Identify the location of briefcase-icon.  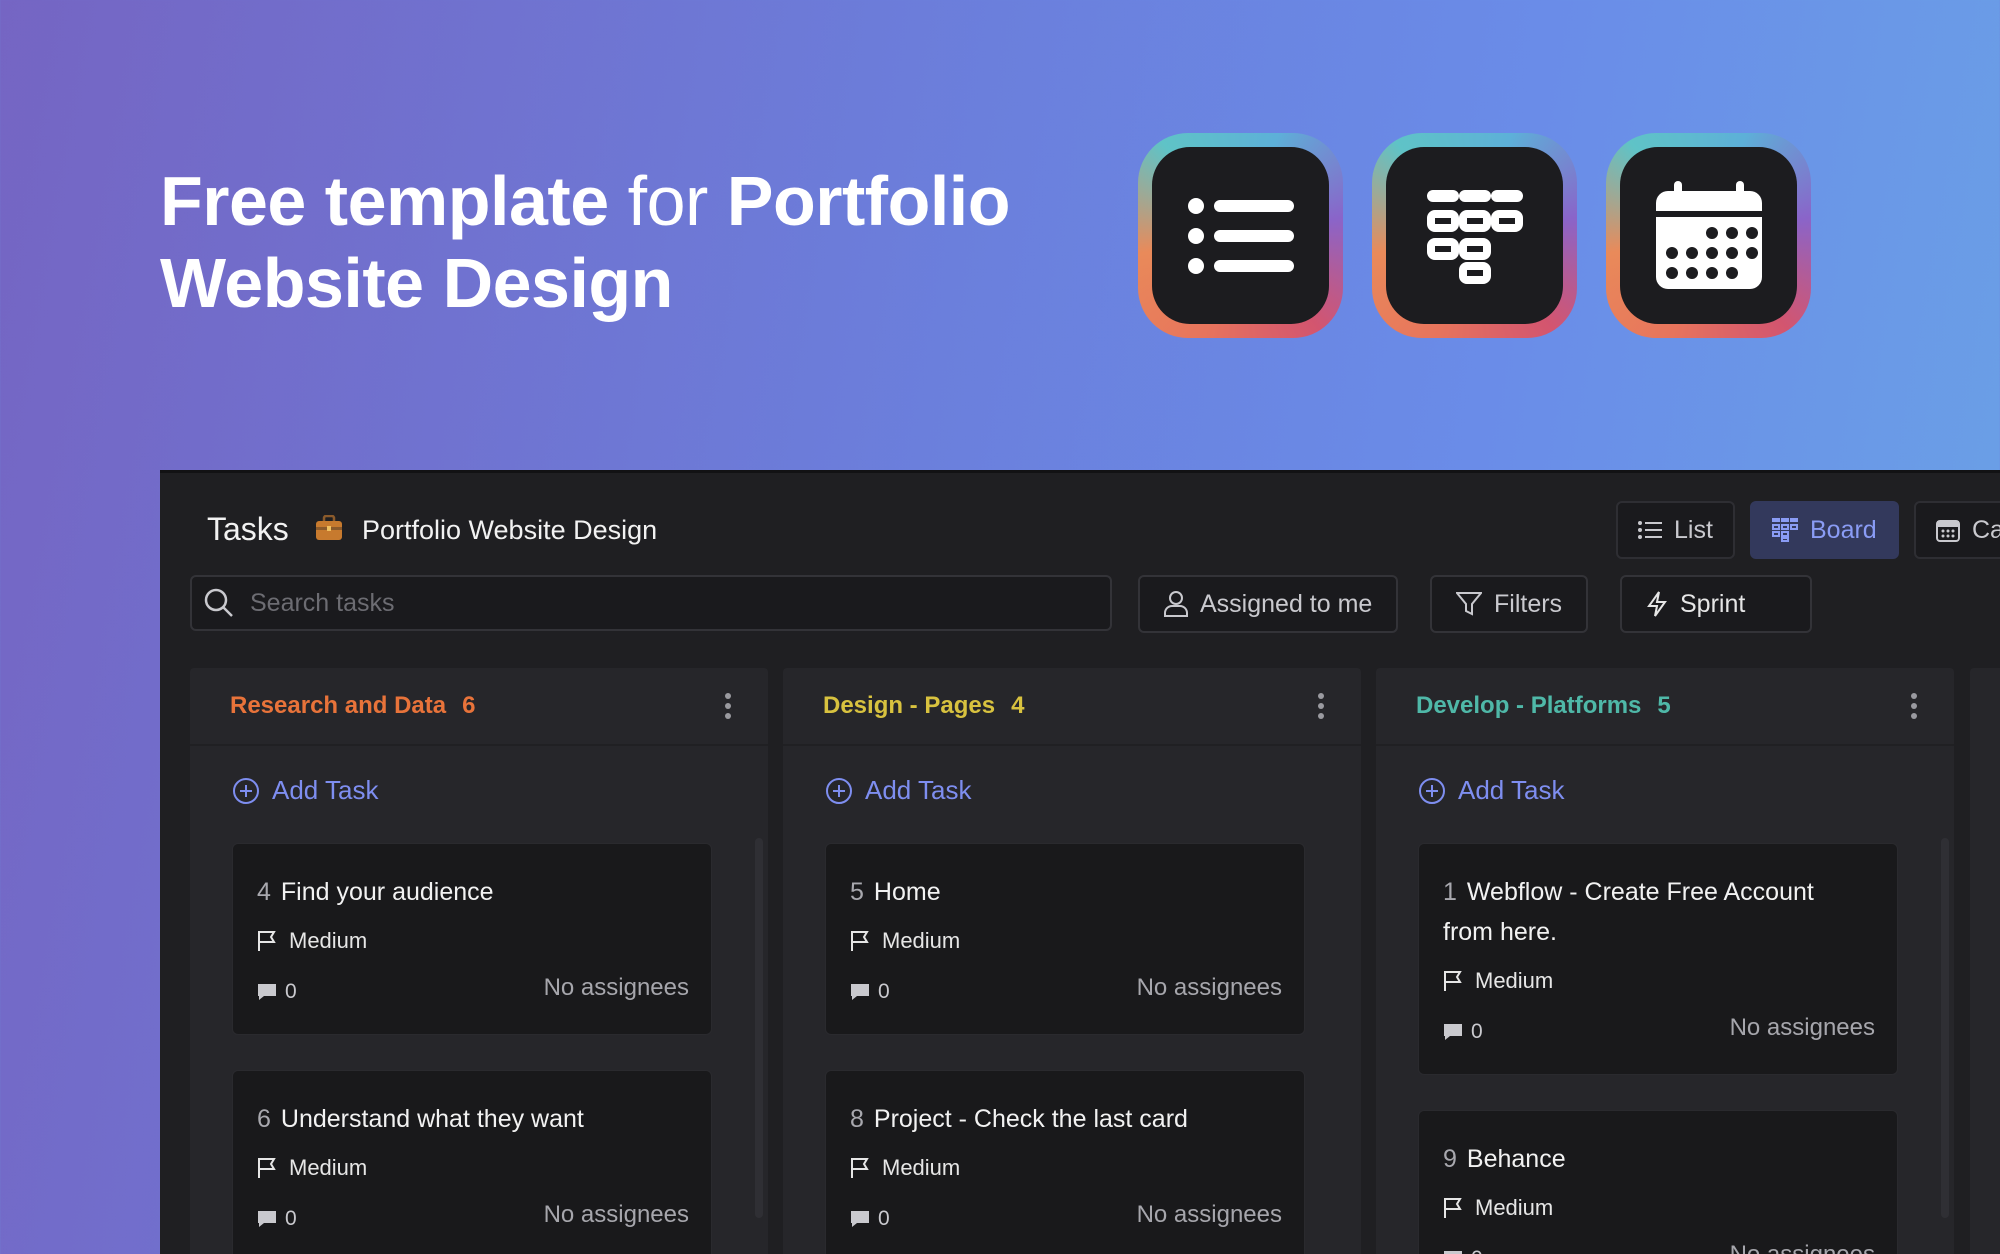
(329, 530).